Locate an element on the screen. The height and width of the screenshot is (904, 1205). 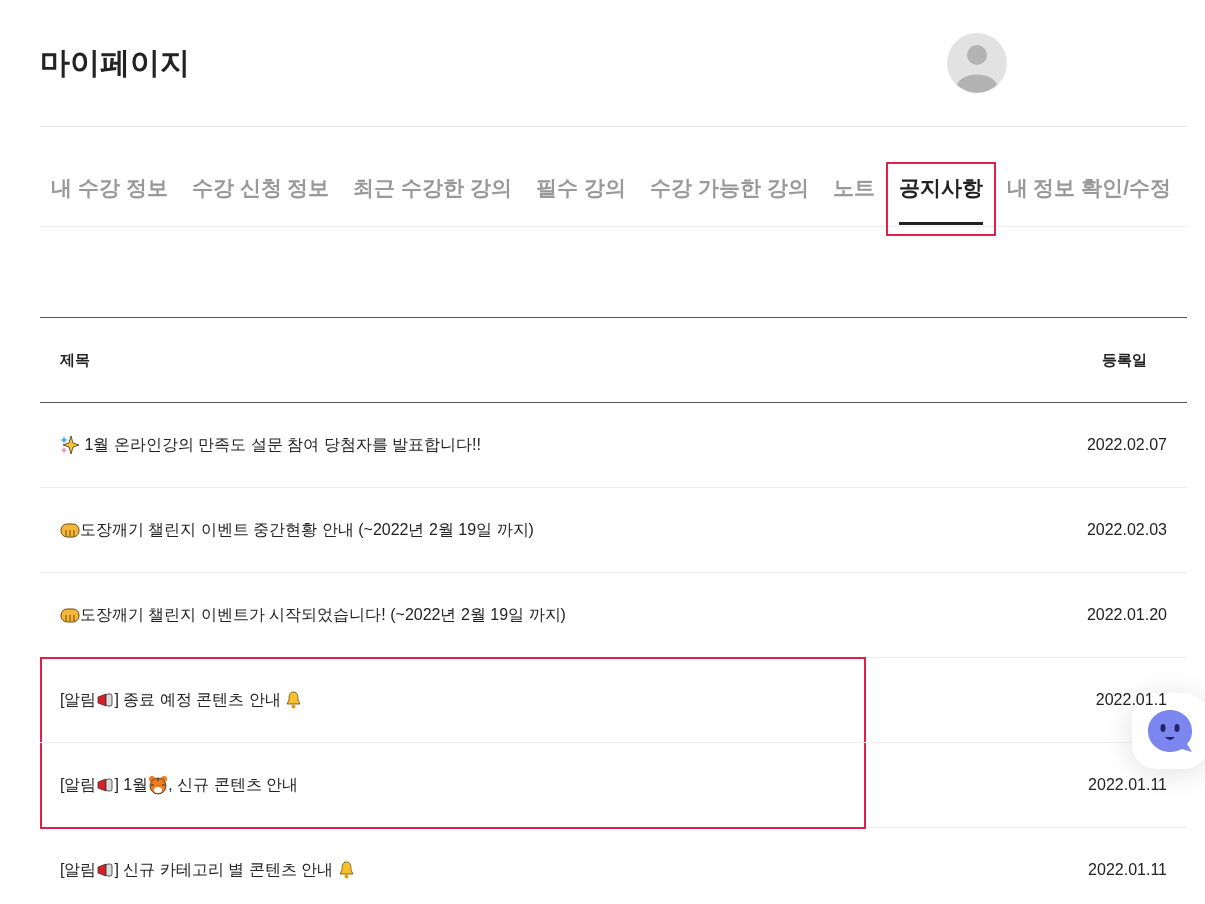
notice-title: 도장깨기 챌린지 이벤트가 시작되었습니다! (~2022년 2월 19일 까지) is located at coordinates (323, 615).